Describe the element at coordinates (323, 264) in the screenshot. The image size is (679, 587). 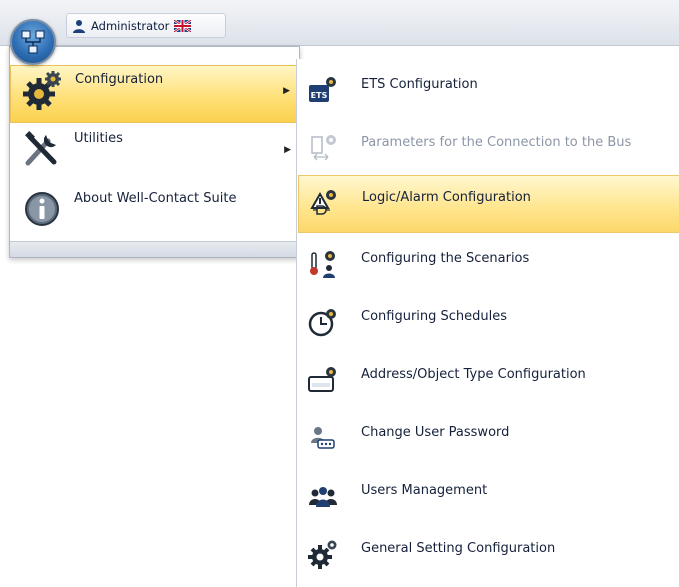
I see `scenarios-icon` at that location.